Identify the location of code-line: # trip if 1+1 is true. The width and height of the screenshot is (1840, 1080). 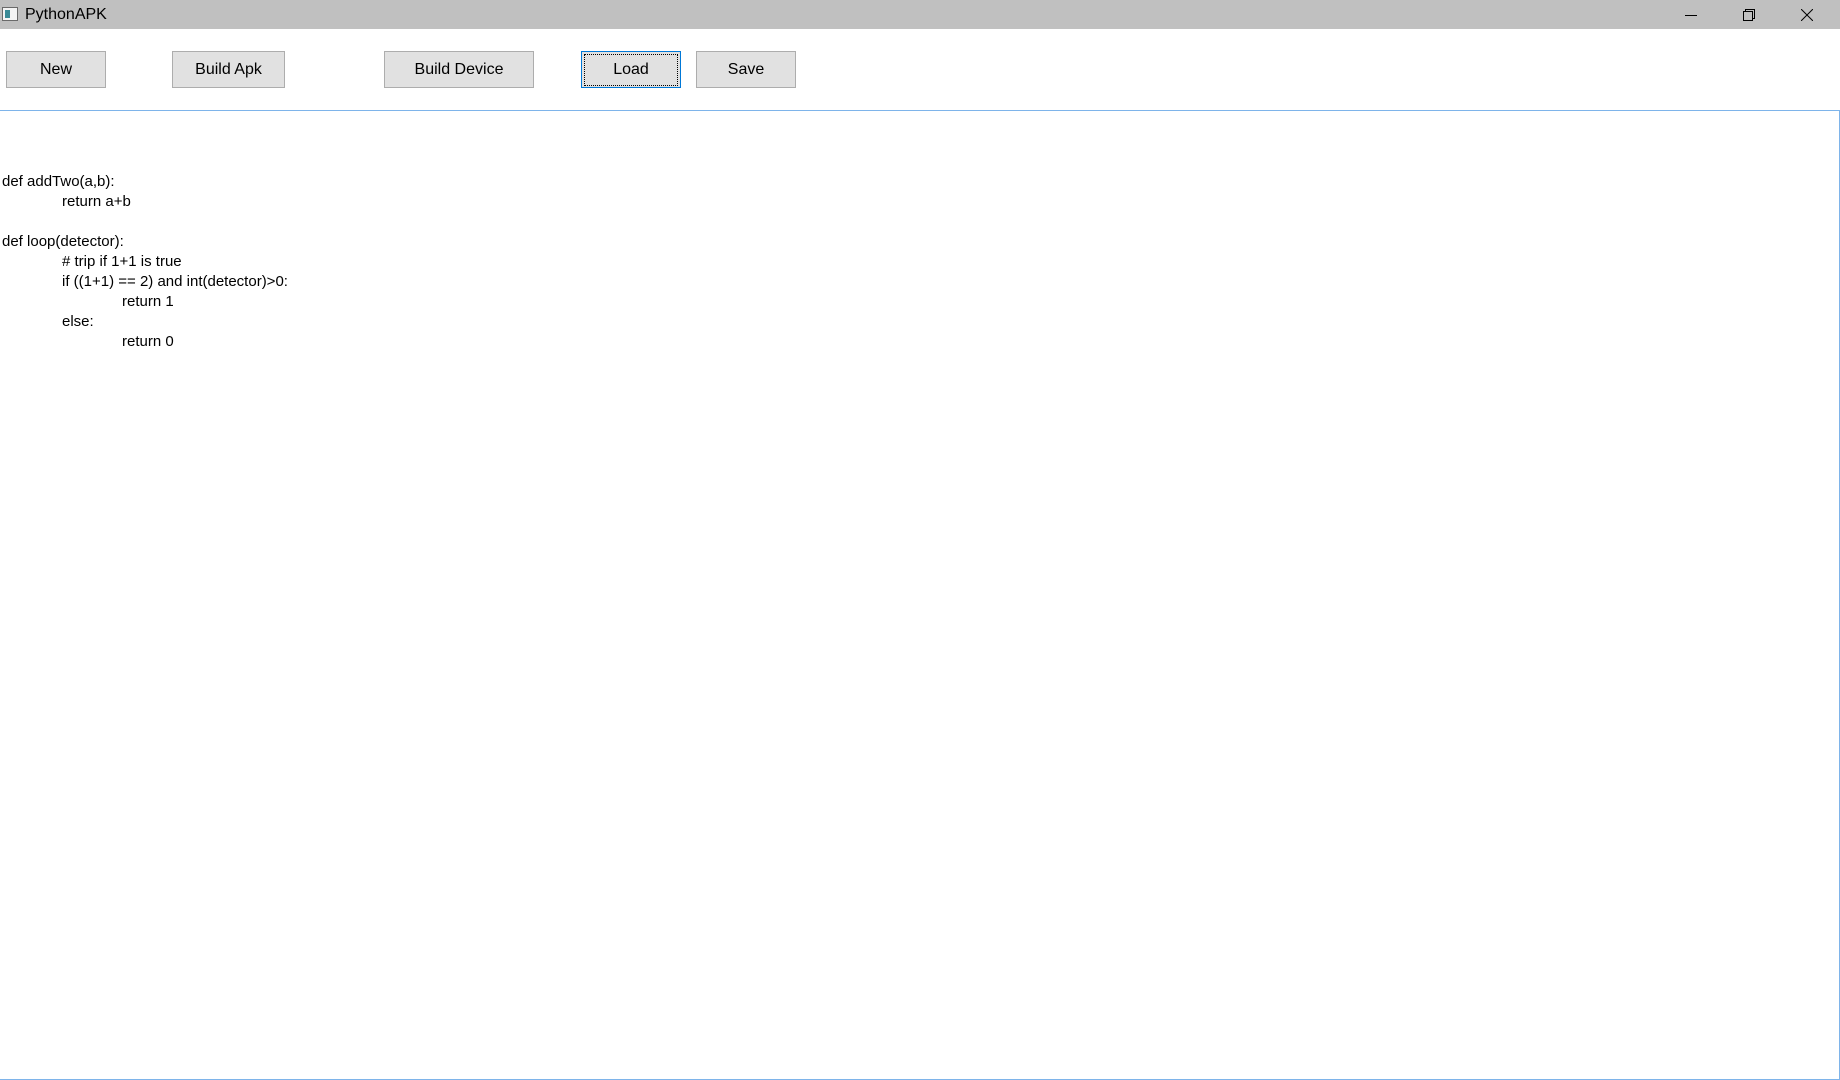
(122, 261).